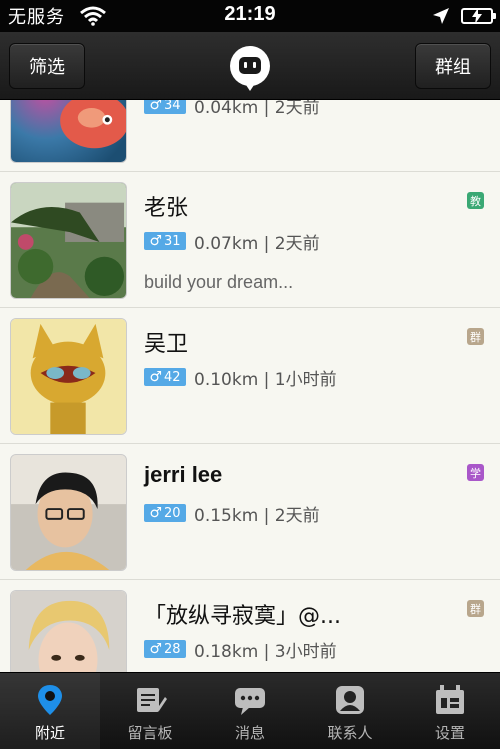  Describe the element at coordinates (450, 699) in the screenshot. I see `settings-icon` at that location.